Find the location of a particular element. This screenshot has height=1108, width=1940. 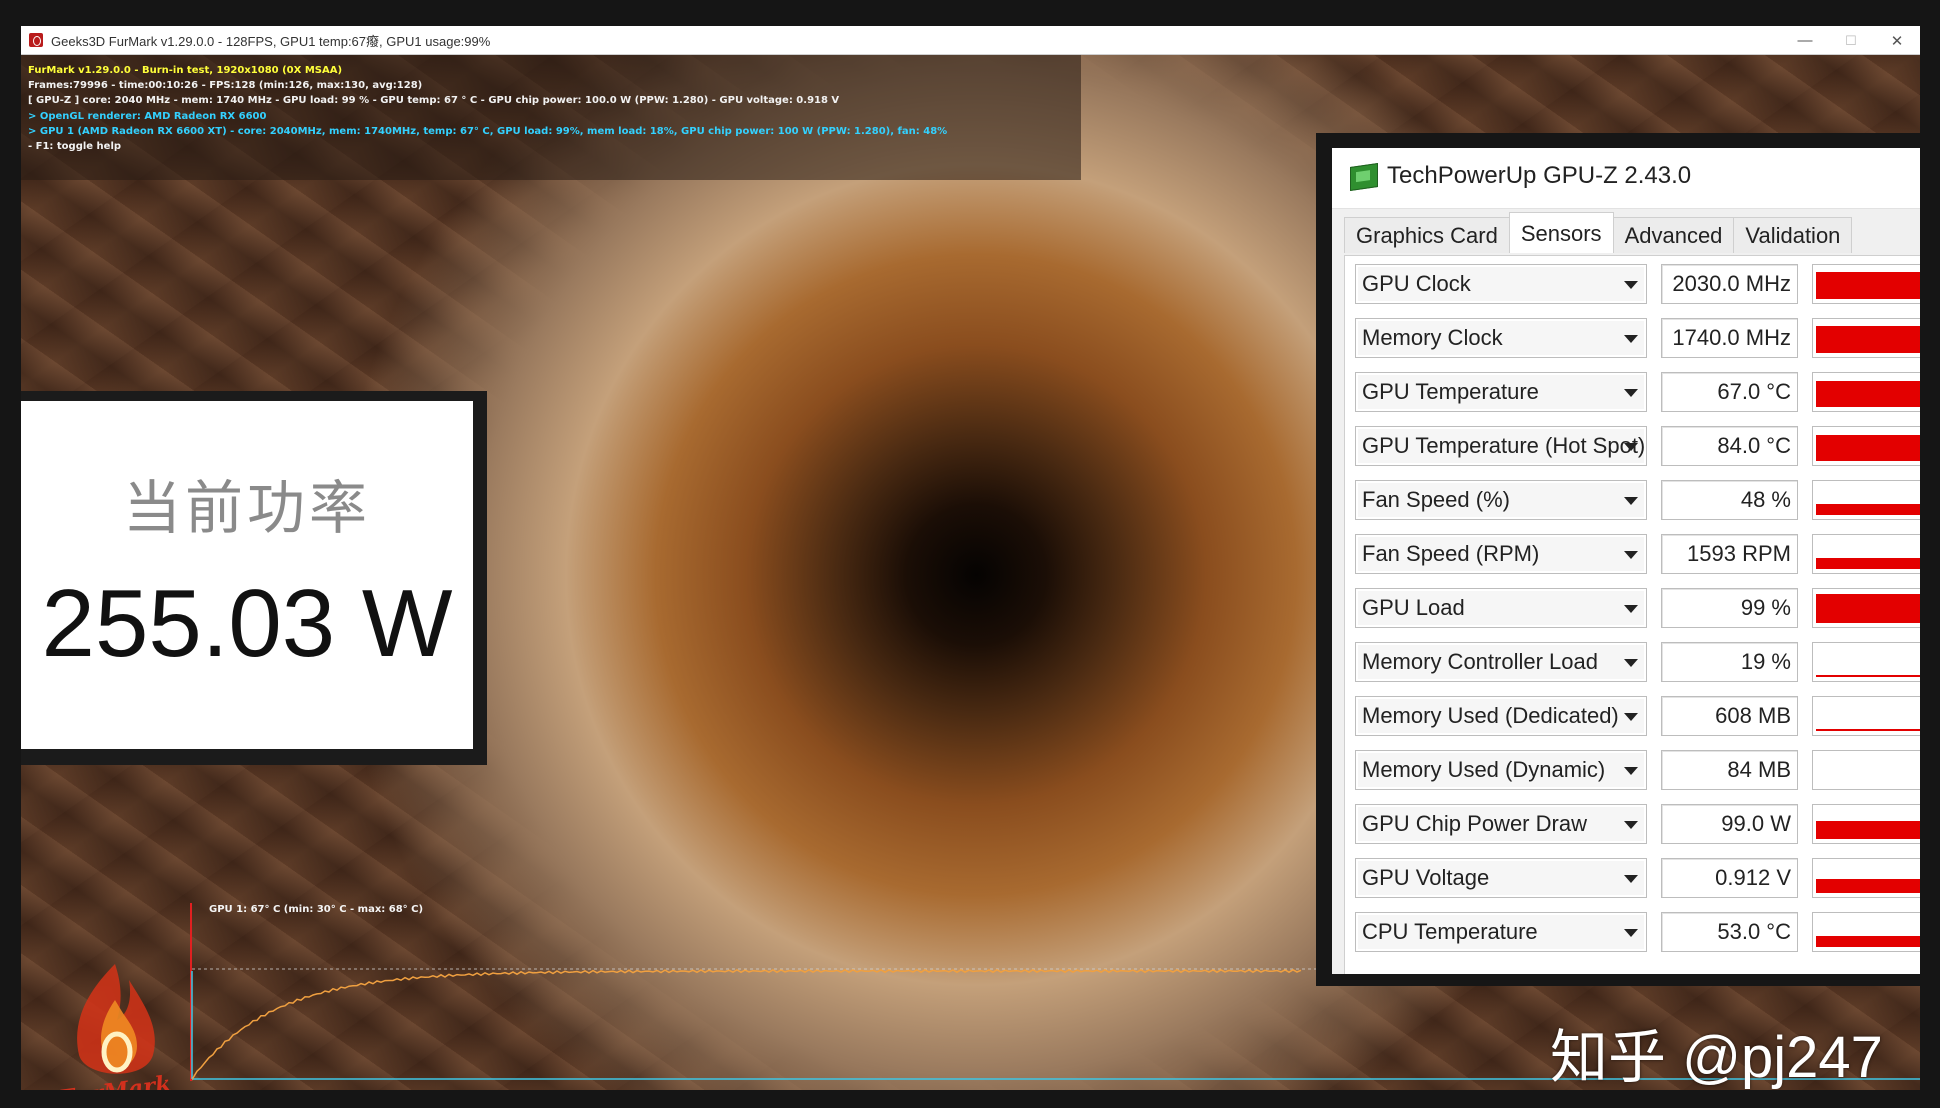

sensor-row-gpu-clock: GPU Clock 2030.0 MHz is located at coordinates (1632, 285).